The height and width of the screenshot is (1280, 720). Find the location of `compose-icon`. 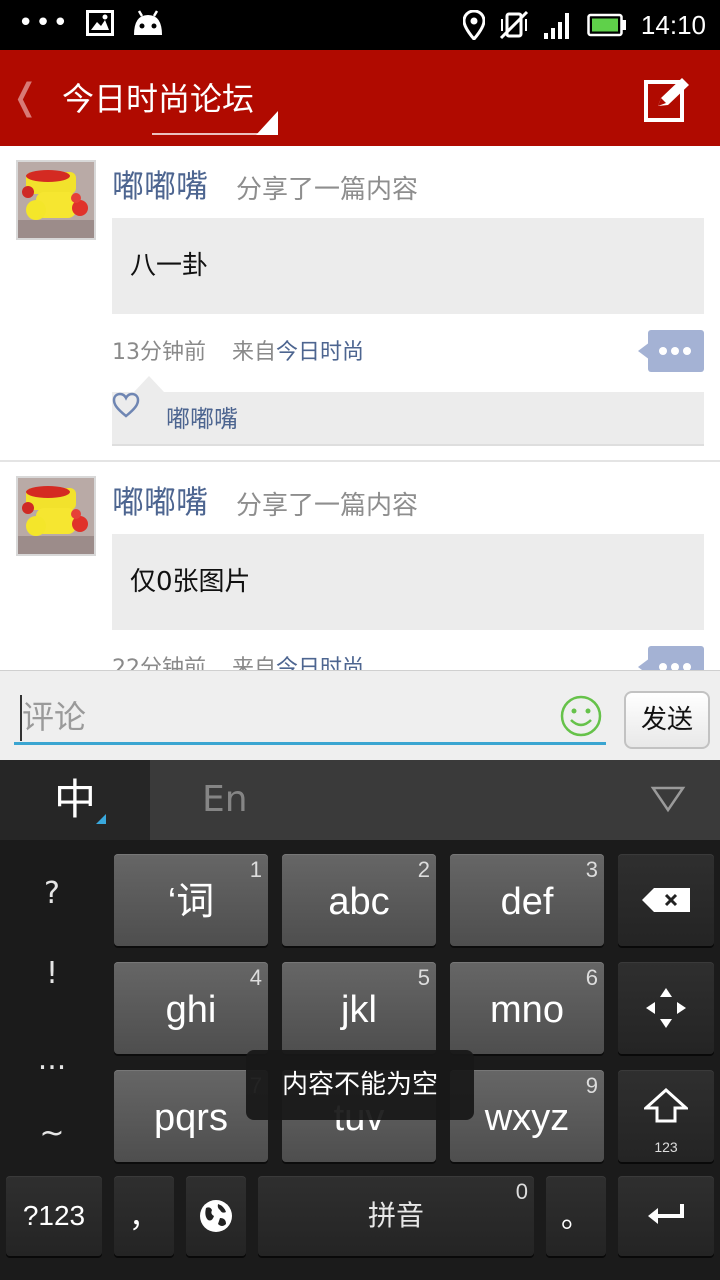

compose-icon is located at coordinates (667, 99).